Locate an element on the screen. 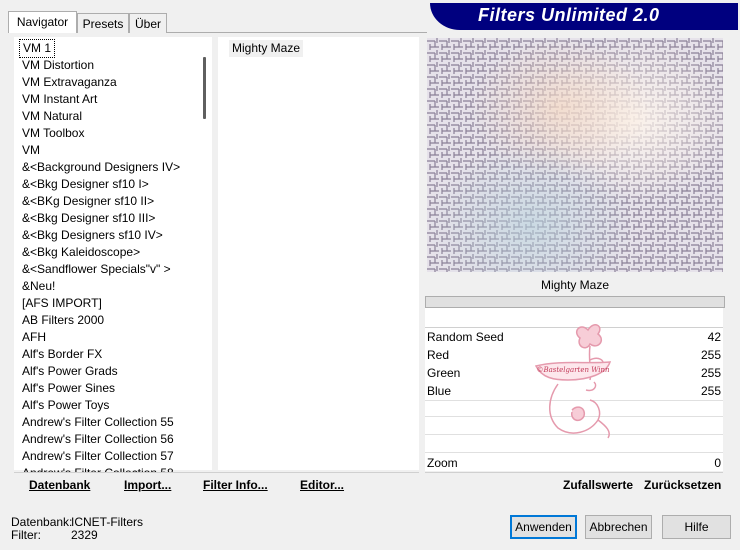 The width and height of the screenshot is (740, 550). category-scroll-thumb is located at coordinates (204, 88).